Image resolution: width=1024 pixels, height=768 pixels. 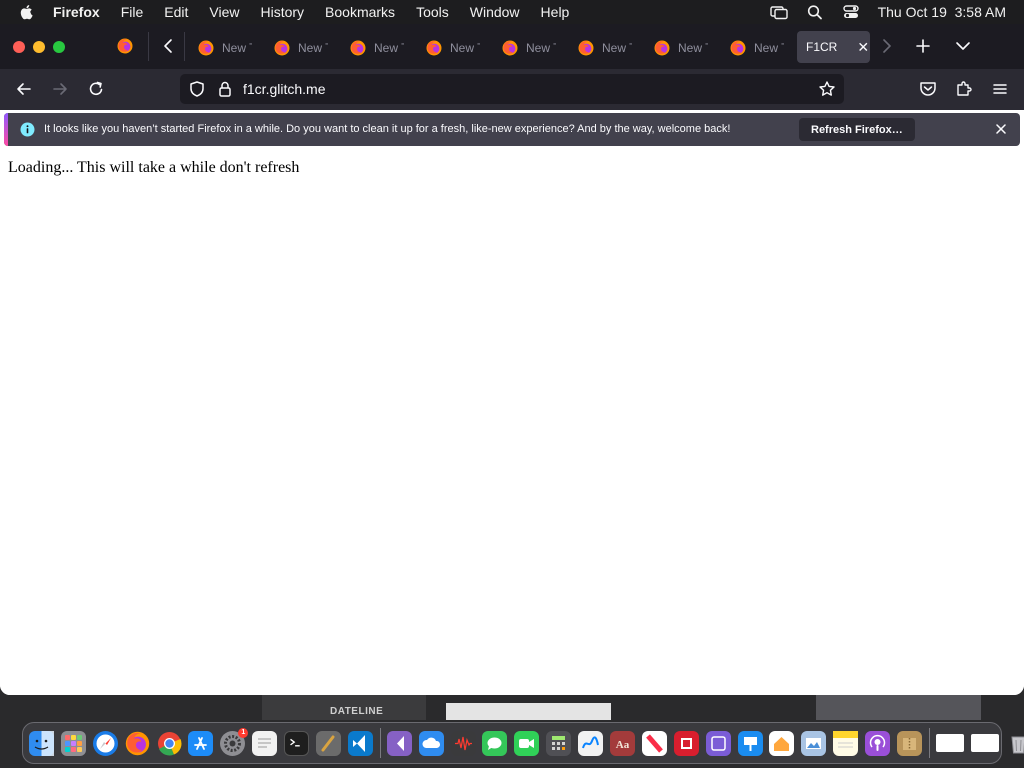 What do you see at coordinates (778, 12) in the screenshot?
I see `screen-mirroring-icon` at bounding box center [778, 12].